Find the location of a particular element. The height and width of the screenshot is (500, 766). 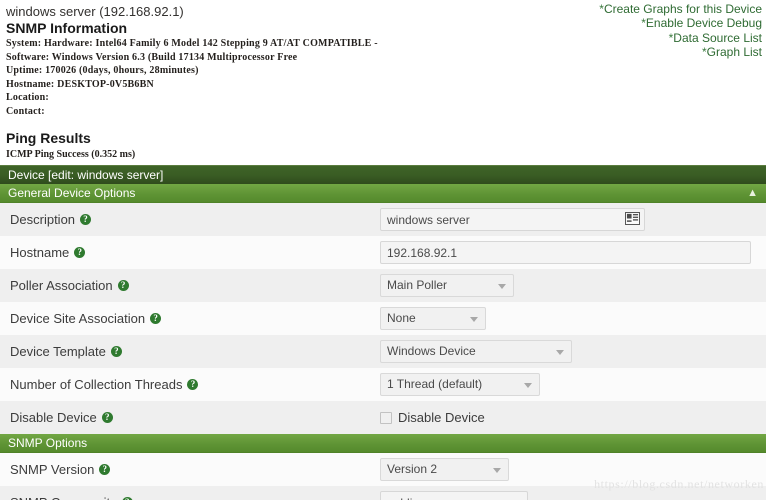

field-snmp-version: Version 2 is located at coordinates (573, 469).